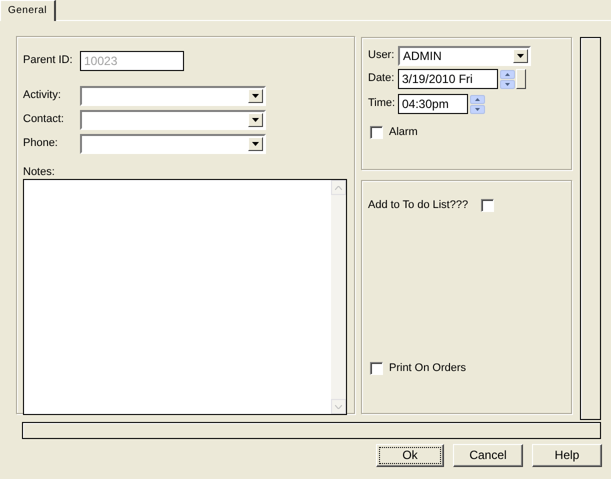 This screenshot has height=479, width=611. I want to click on user-dropdown: ADMIN, so click(464, 56).